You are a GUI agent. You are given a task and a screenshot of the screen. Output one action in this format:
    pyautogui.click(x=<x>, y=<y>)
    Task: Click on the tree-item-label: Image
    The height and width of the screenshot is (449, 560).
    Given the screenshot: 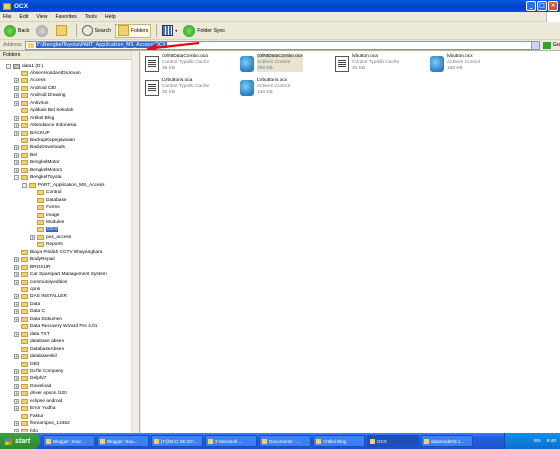 What is the action you would take?
    pyautogui.click(x=53, y=215)
    